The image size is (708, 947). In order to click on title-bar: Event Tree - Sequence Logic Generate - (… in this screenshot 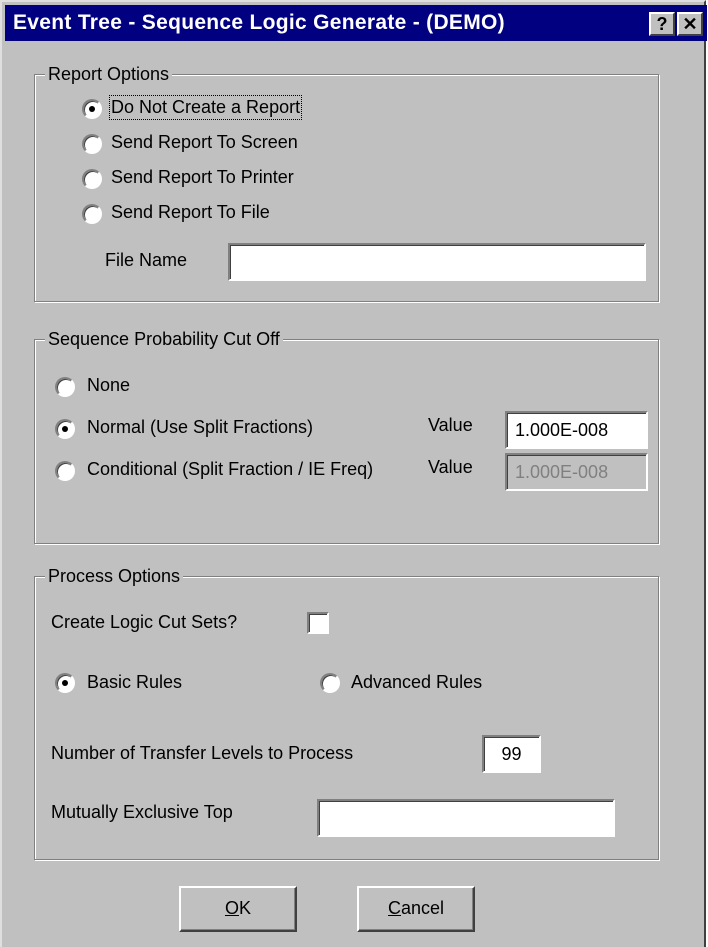, I will do `click(356, 23)`.